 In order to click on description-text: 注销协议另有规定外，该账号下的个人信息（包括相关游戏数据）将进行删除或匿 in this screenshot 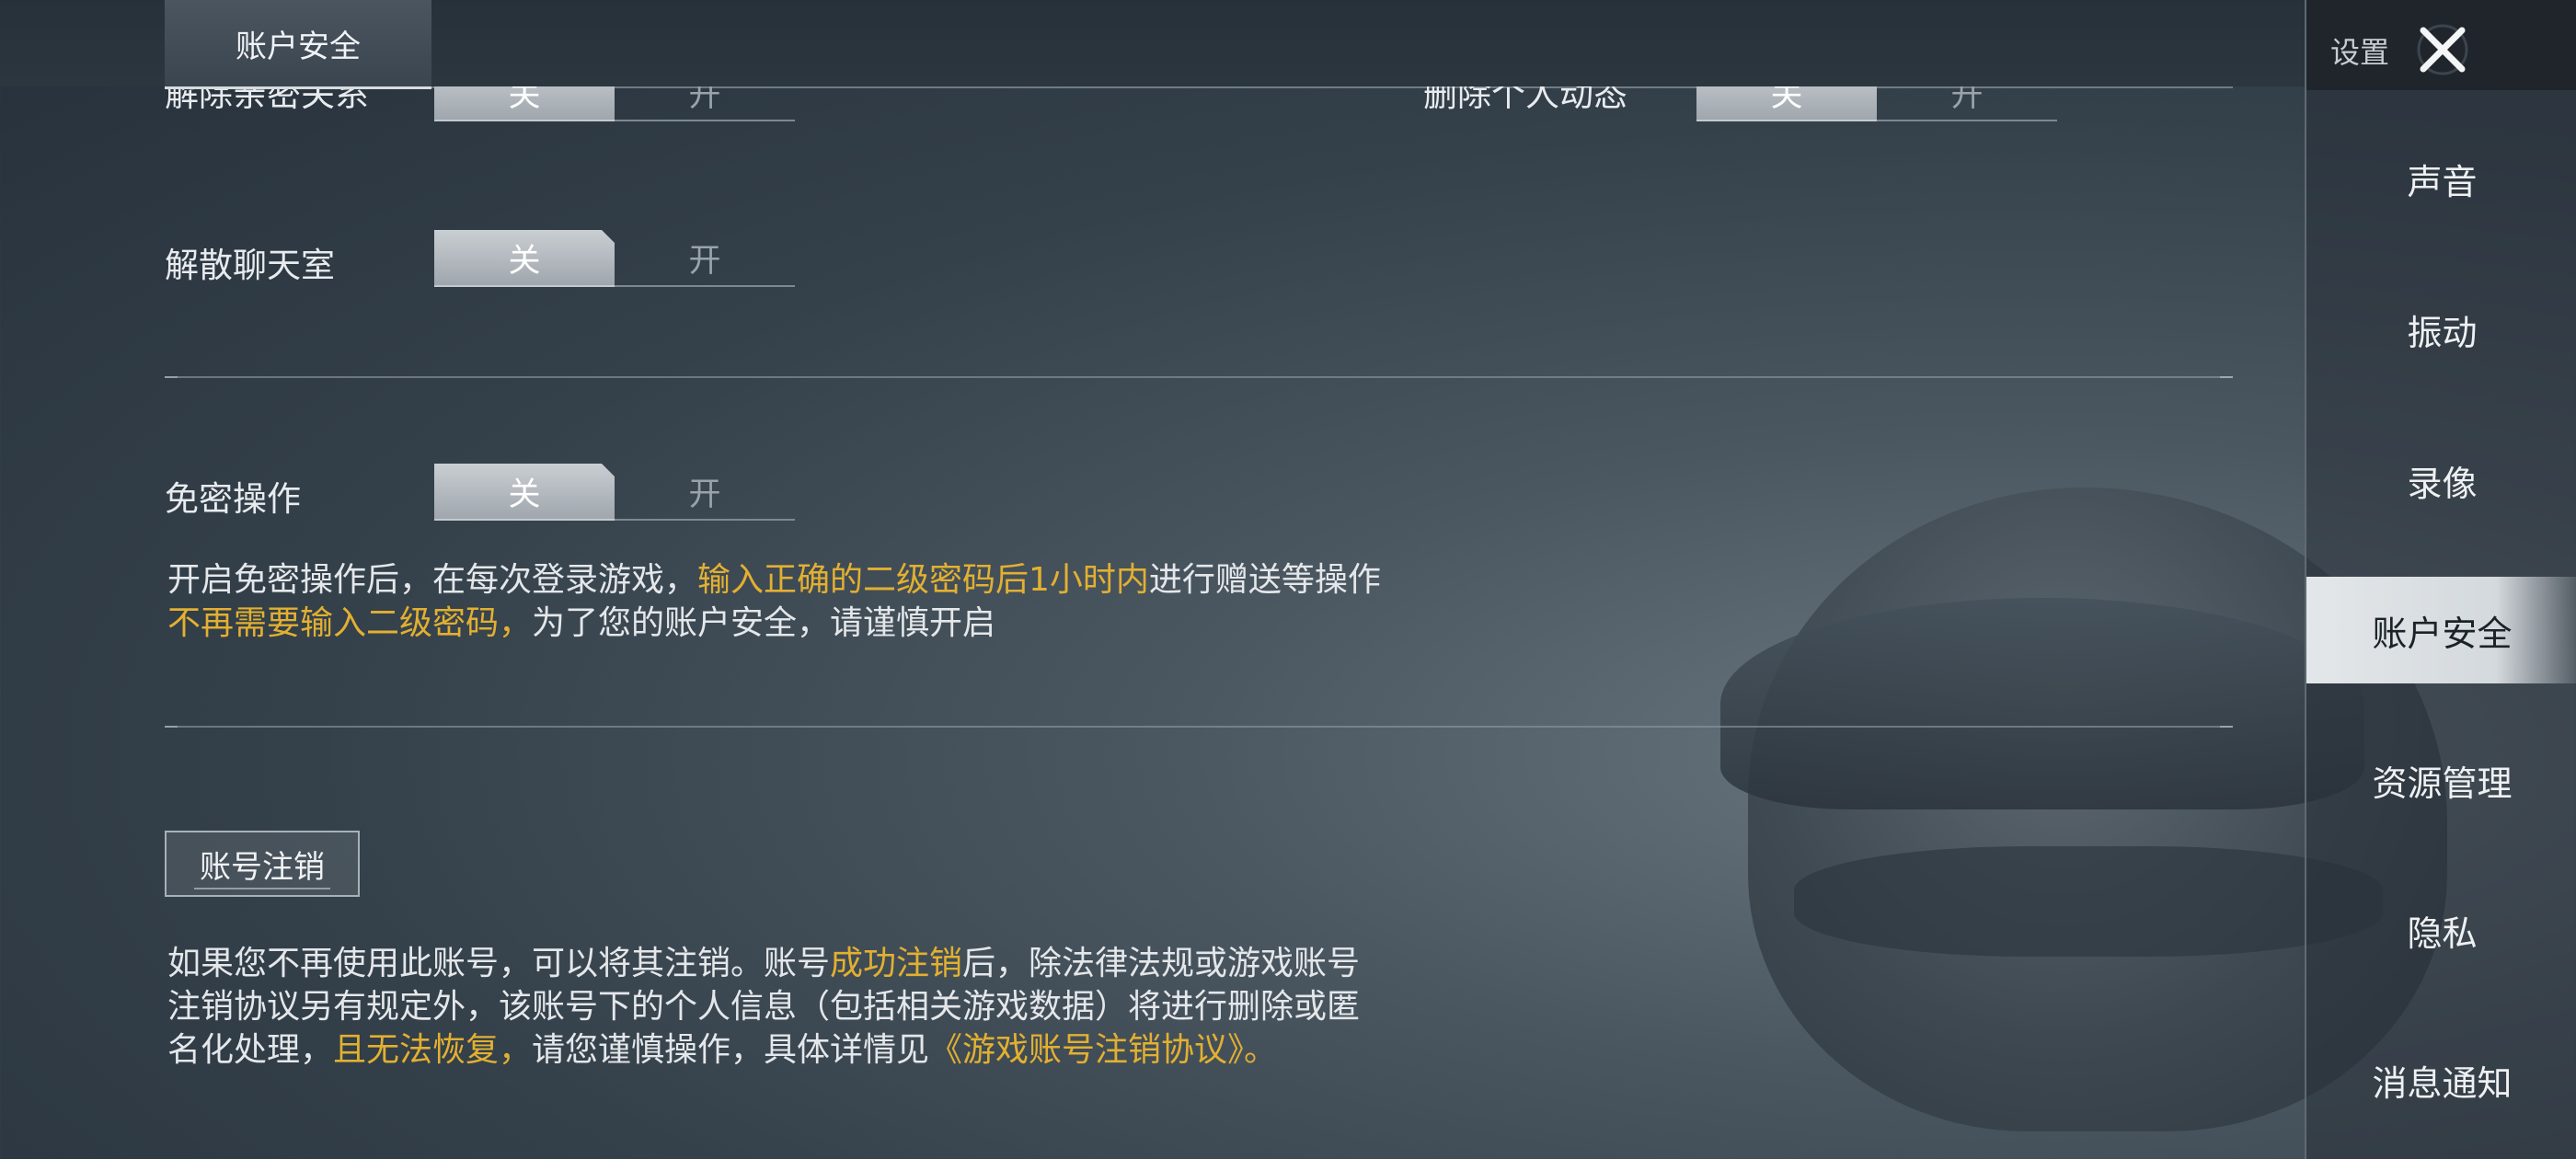, I will do `click(764, 1007)`.